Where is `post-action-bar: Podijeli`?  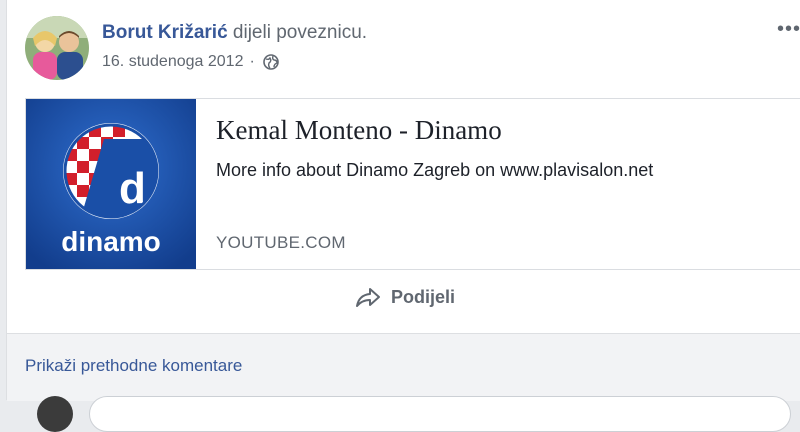 post-action-bar: Podijeli is located at coordinates (412, 302).